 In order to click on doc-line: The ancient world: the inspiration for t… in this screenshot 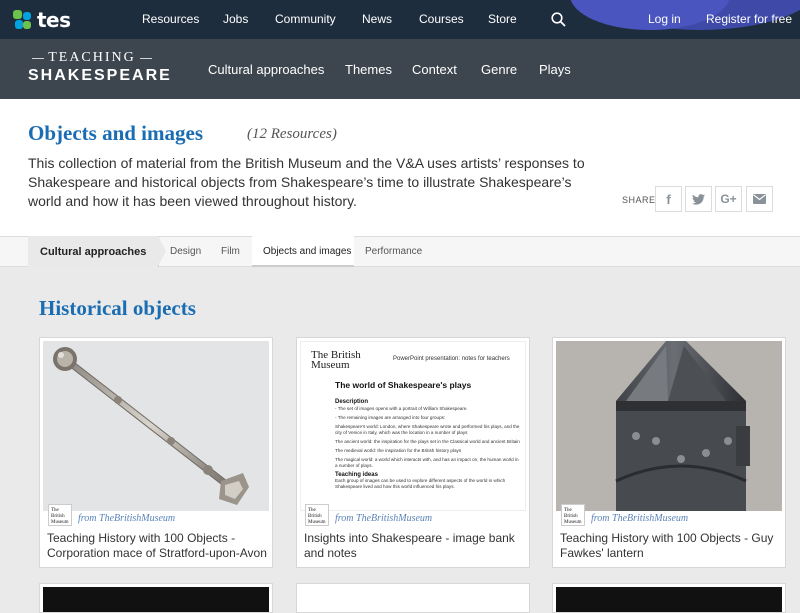, I will do `click(427, 441)`.